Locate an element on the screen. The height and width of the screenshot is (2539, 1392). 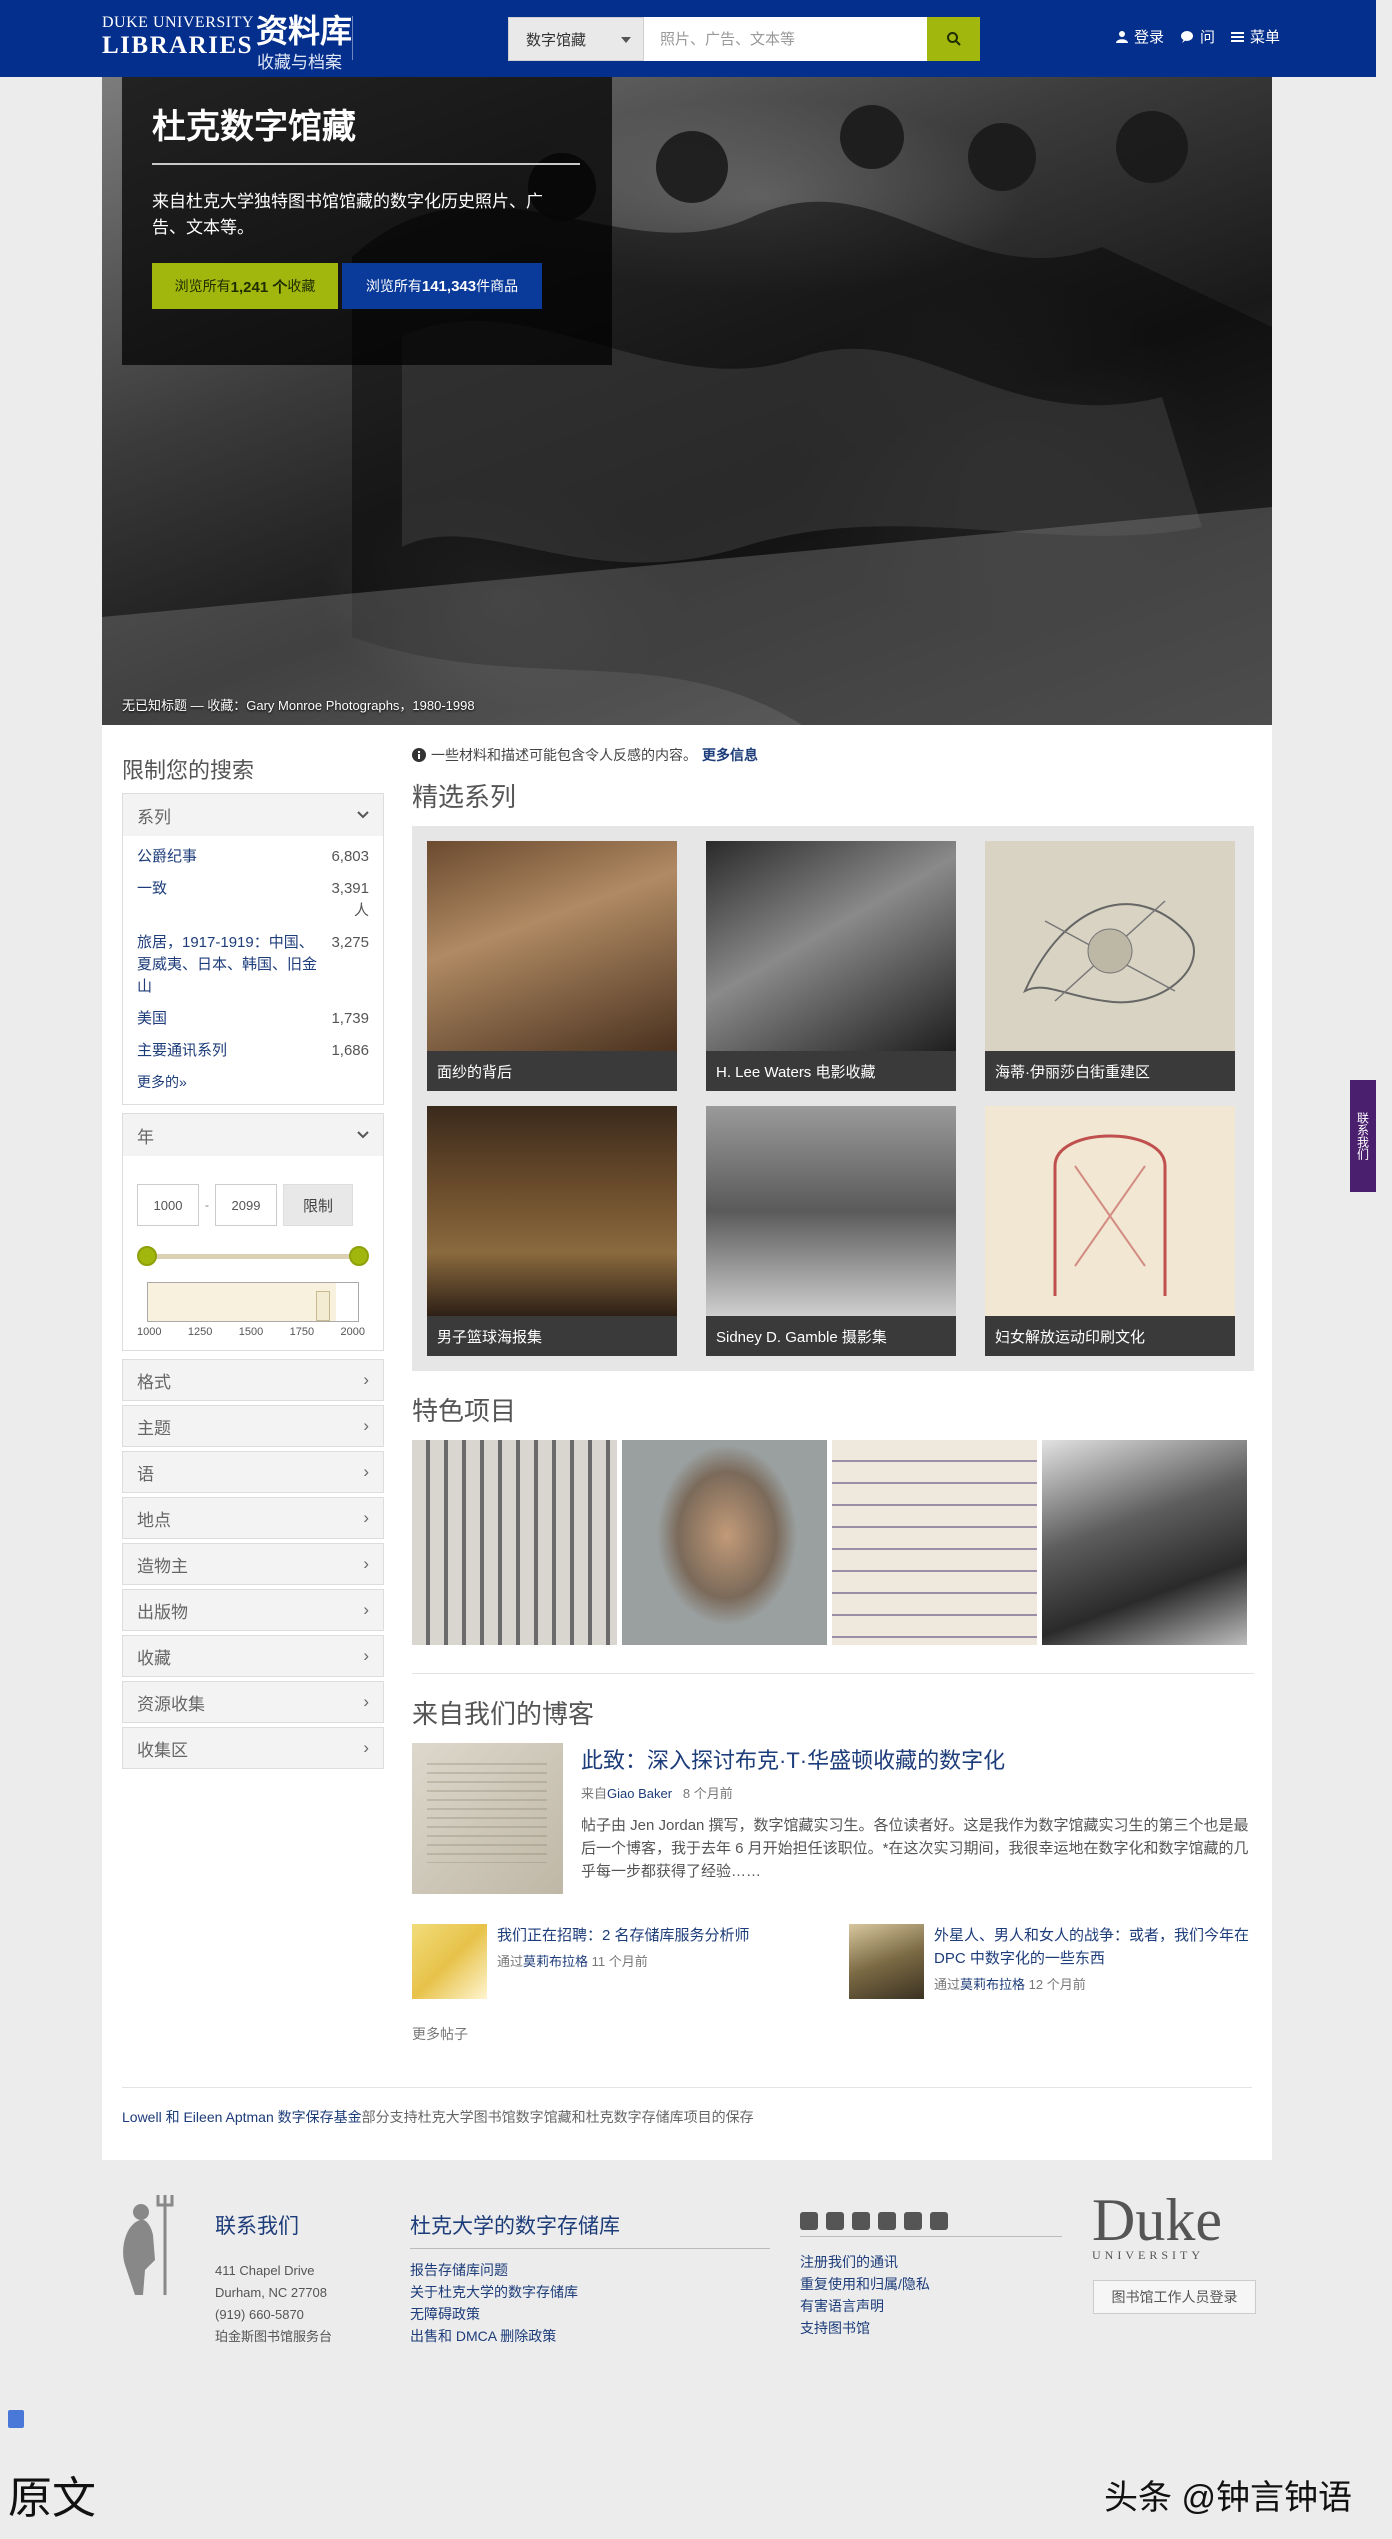
footer-link: 出售和 DMCA 删除政策 is located at coordinates (483, 2336).